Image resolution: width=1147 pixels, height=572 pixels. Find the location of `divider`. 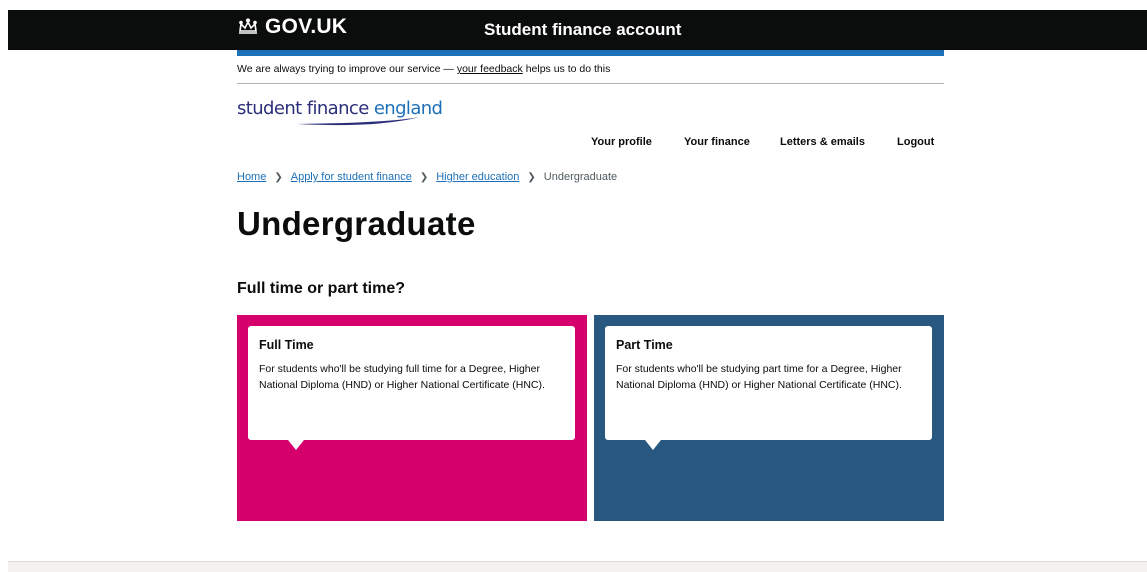

divider is located at coordinates (590, 83).